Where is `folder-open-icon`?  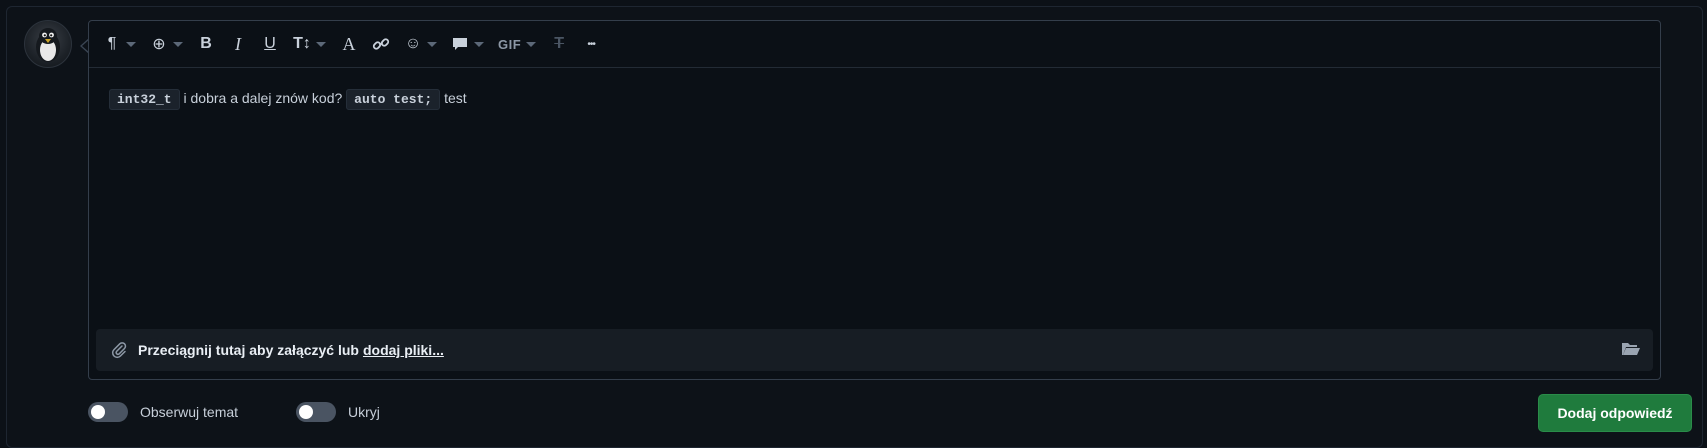 folder-open-icon is located at coordinates (1631, 349).